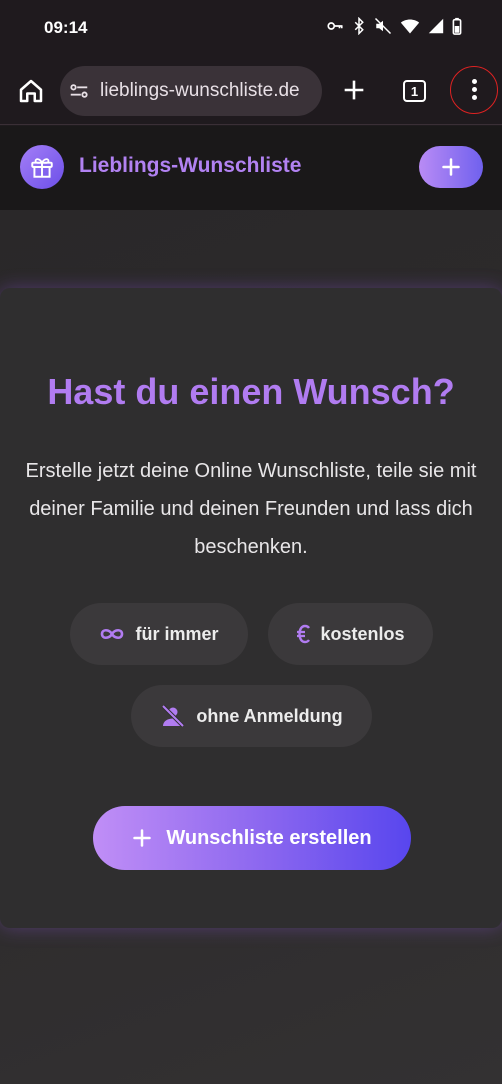  Describe the element at coordinates (79, 91) in the screenshot. I see `site-settings-icon` at that location.